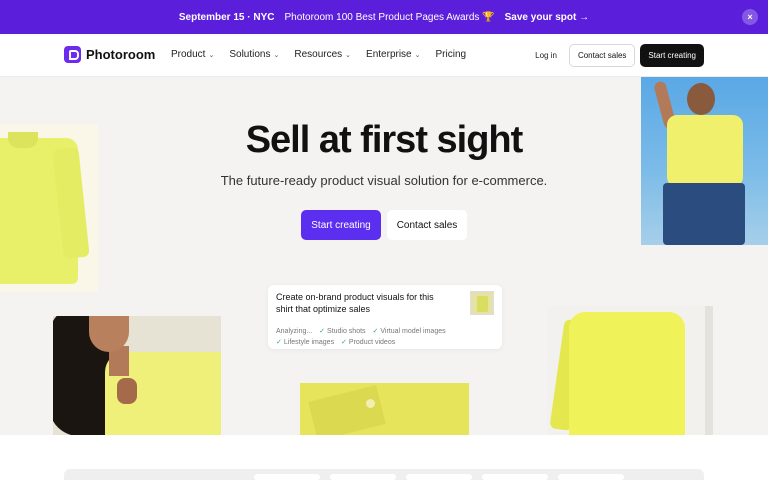 The image size is (768, 480). Describe the element at coordinates (372, 342) in the screenshot. I see `check-item: Product videos` at that location.